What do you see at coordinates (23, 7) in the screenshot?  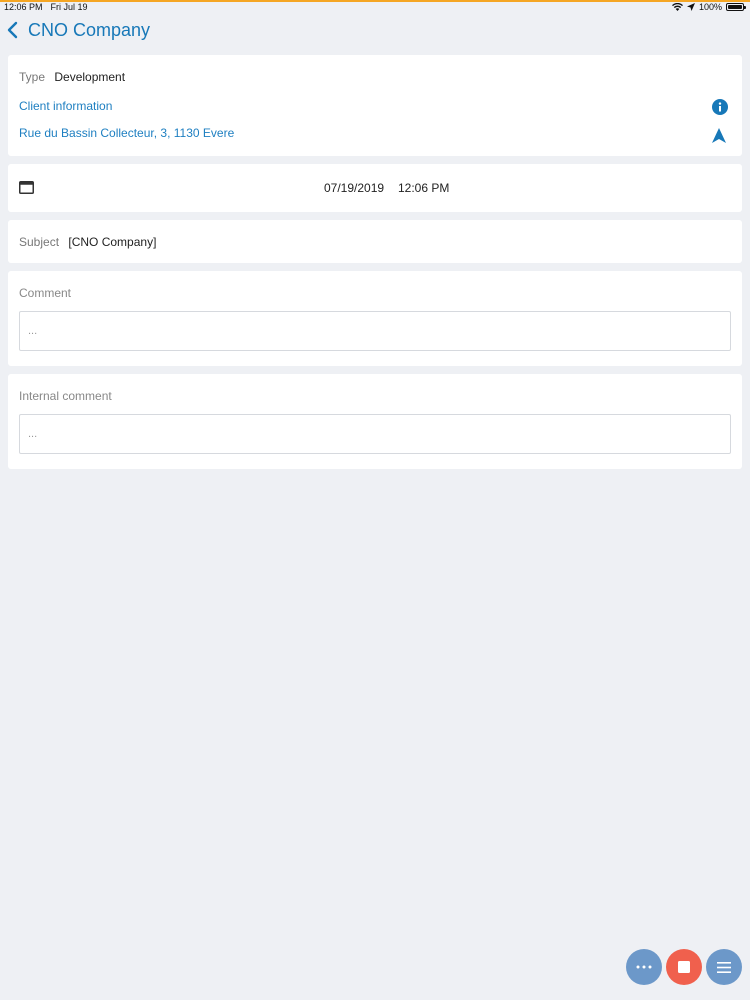 I see `status-time: 12:06 PM` at bounding box center [23, 7].